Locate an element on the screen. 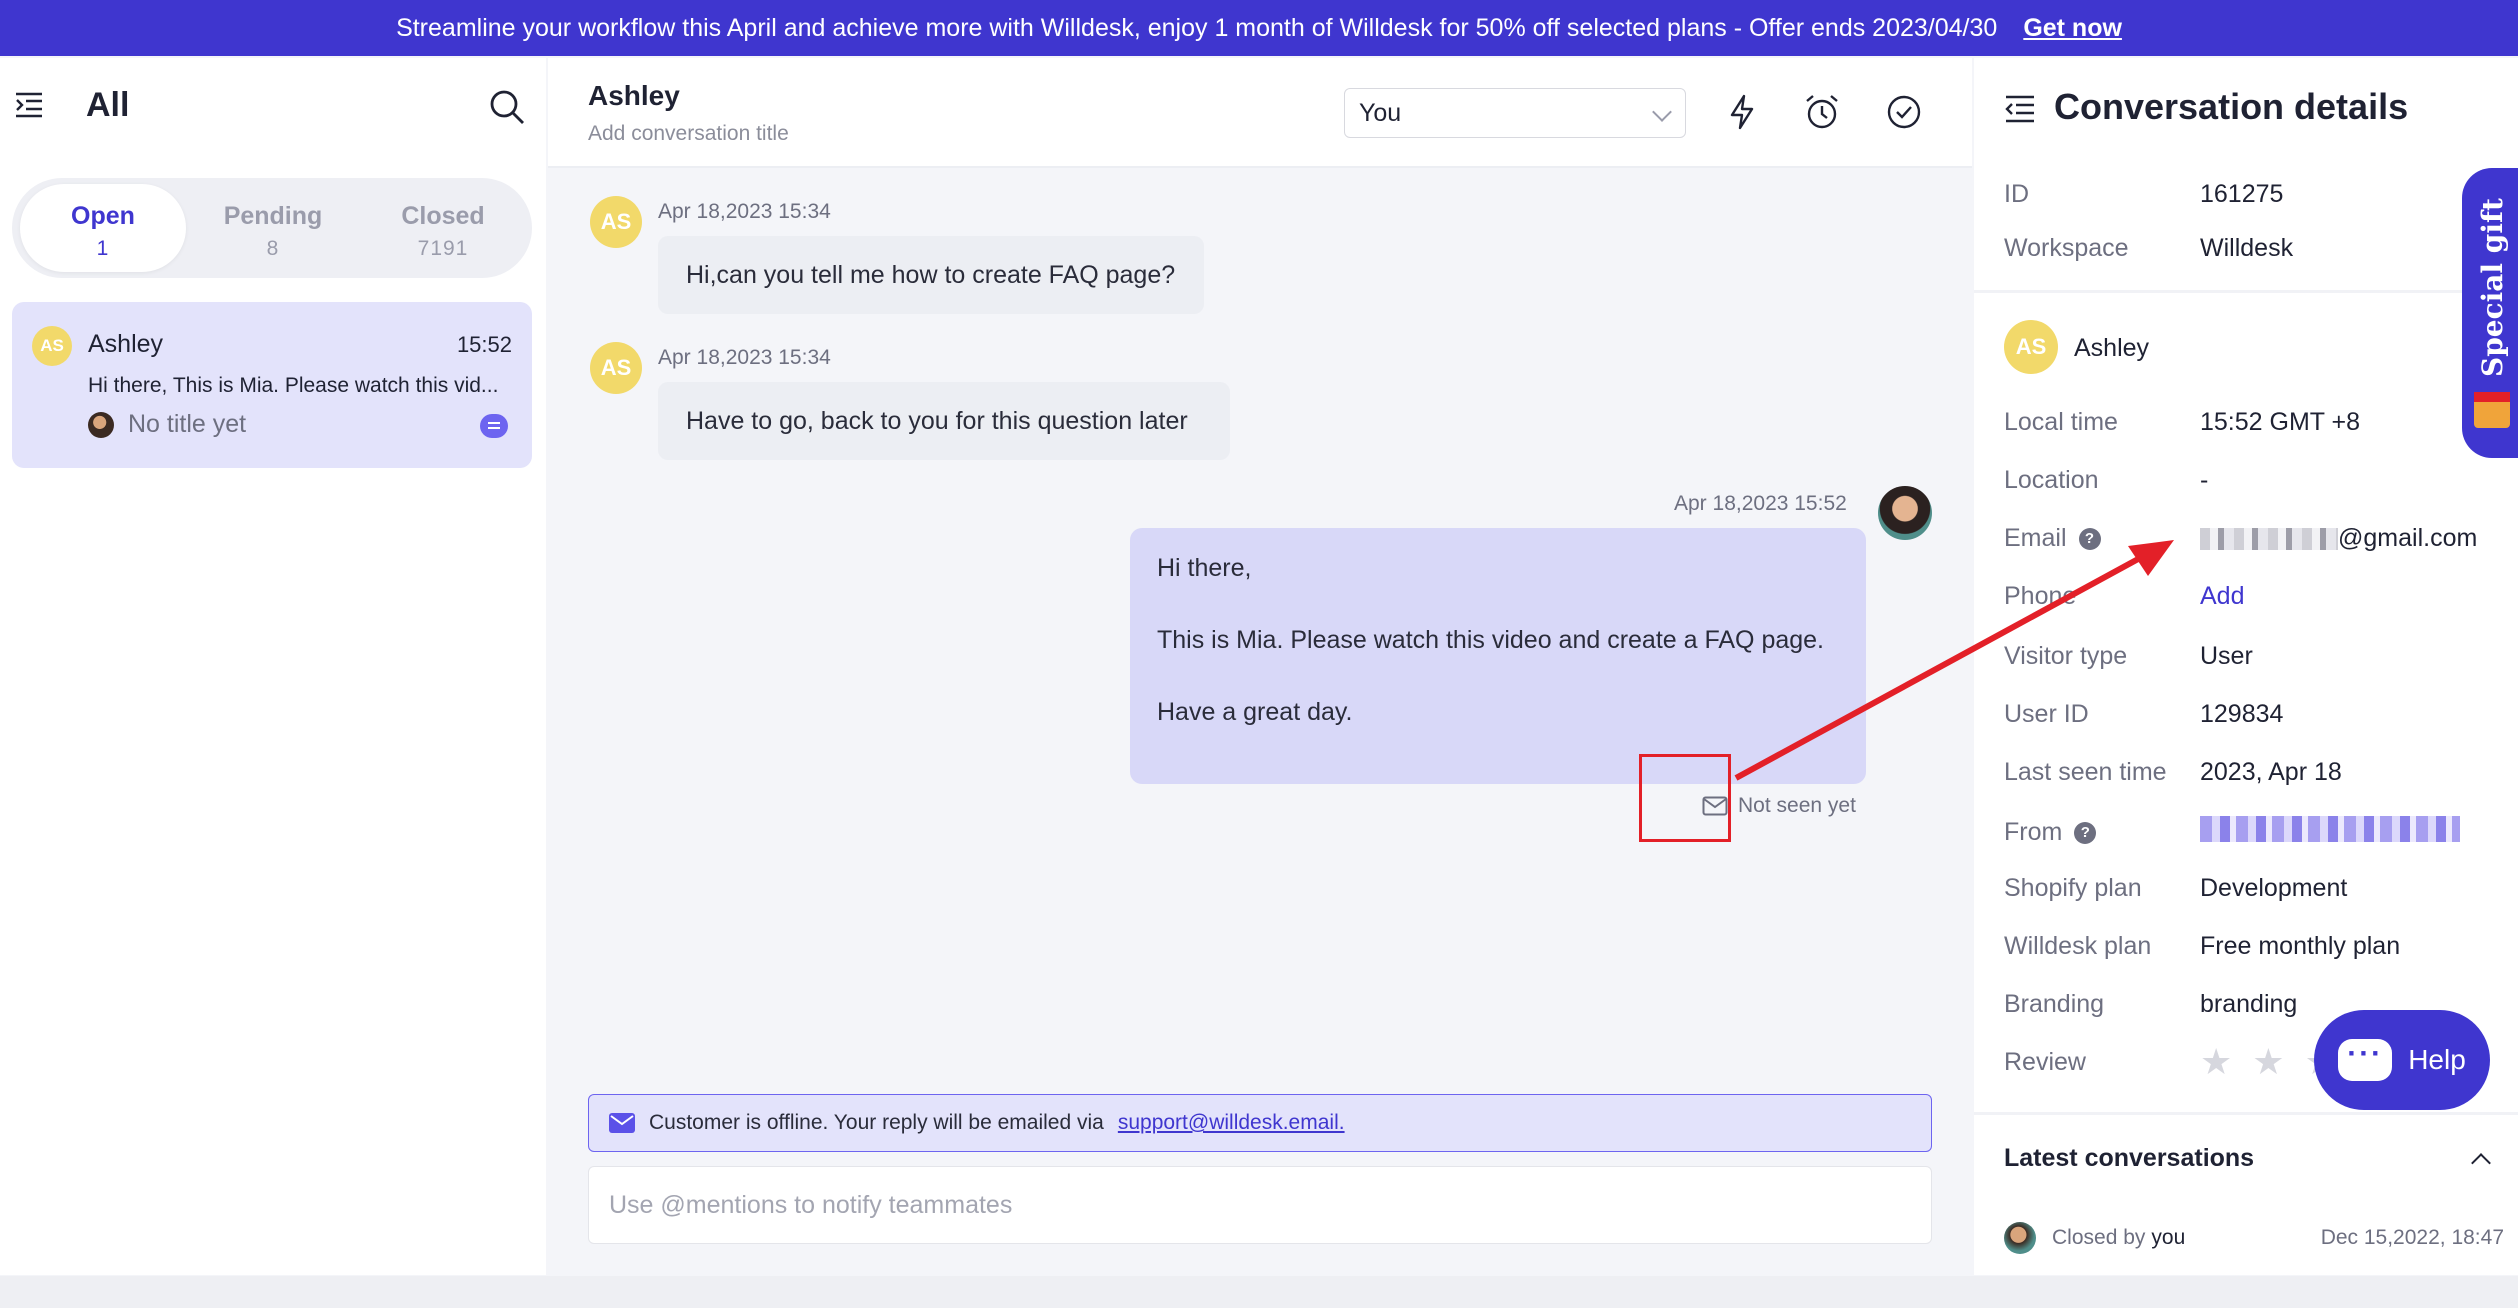  message-timestamp: Apr 18,2023 15:34 is located at coordinates (744, 211).